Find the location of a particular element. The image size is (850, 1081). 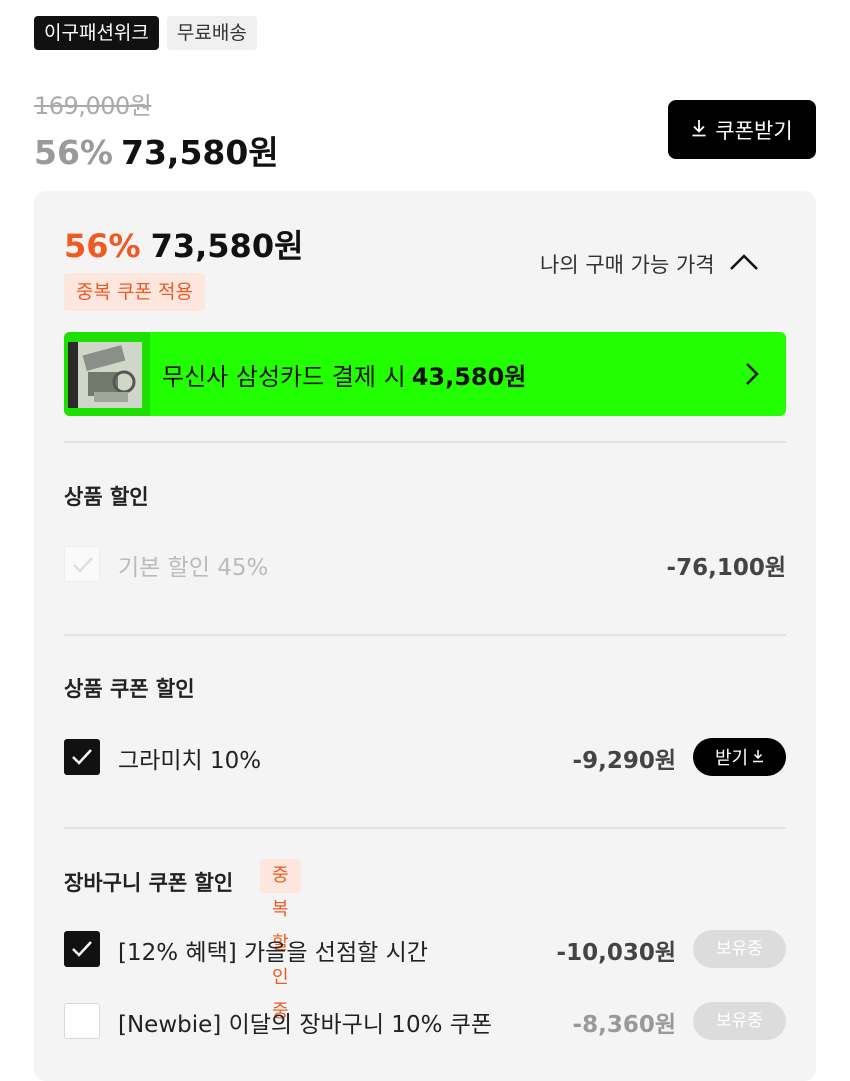

badge-group: 이구패션위크 무료배송 is located at coordinates (145, 33).